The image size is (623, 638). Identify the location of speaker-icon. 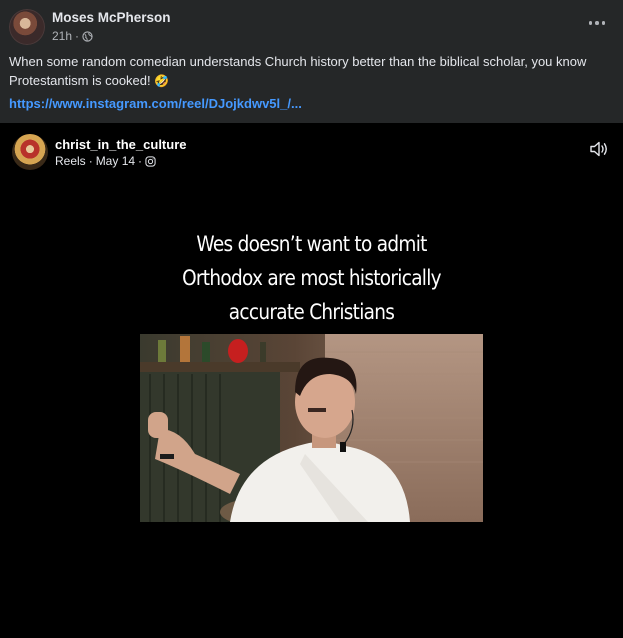
(599, 149).